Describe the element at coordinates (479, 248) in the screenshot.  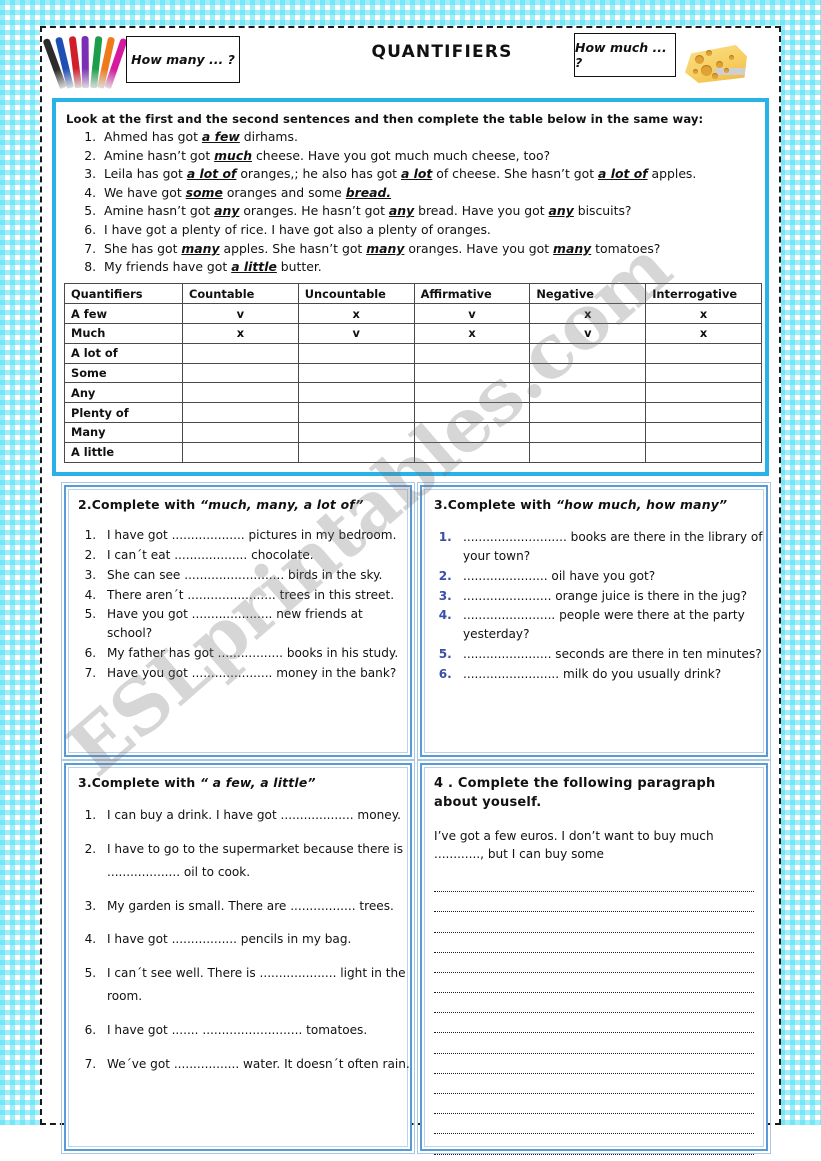
I see `sentence-text: oranges. Have you got` at that location.